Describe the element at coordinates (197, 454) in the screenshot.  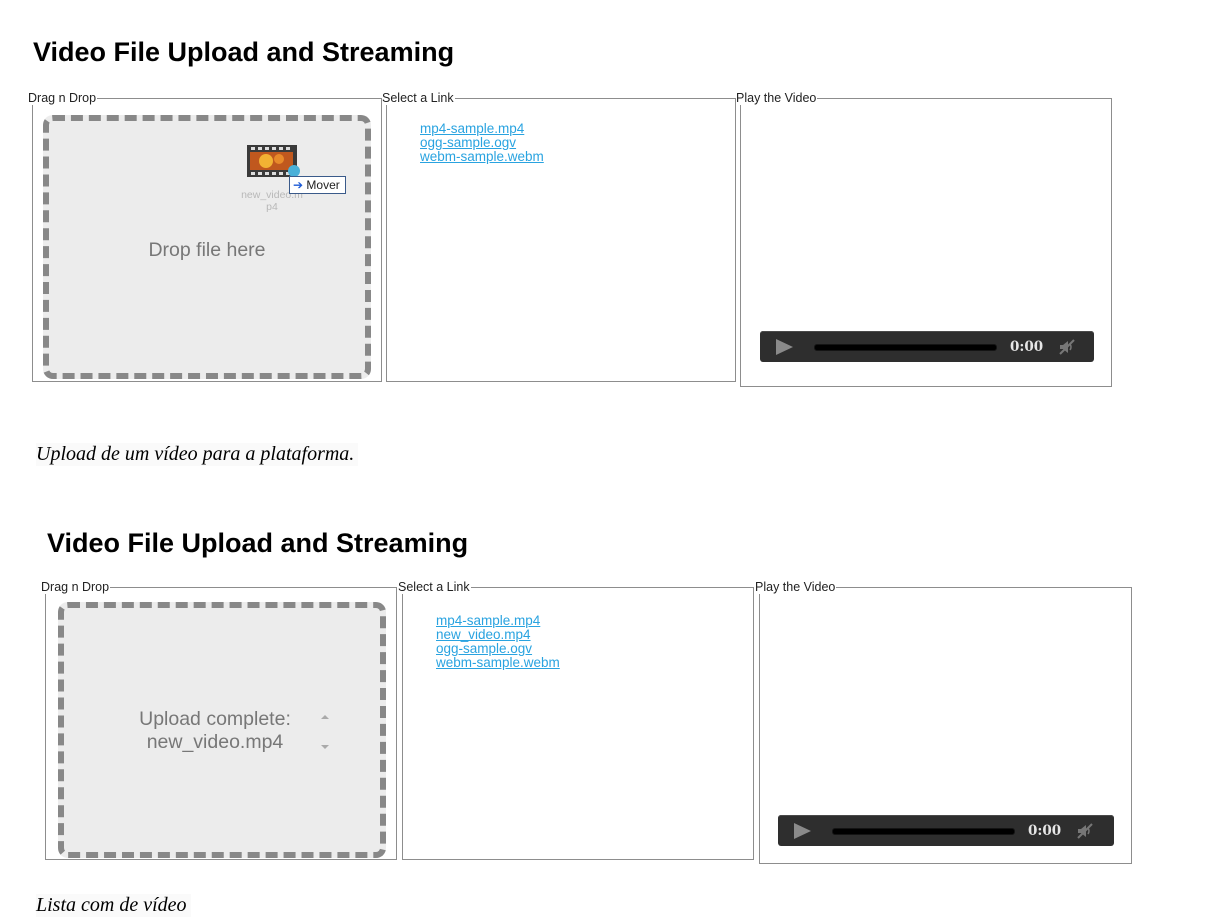
I see `caption-upload: Upload de um vídeo para a plataforma.` at that location.